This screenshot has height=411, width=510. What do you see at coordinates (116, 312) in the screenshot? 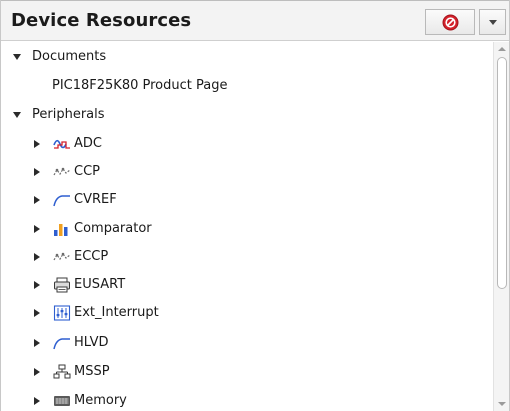
I see `tree-item-label: Ext_Interrupt` at bounding box center [116, 312].